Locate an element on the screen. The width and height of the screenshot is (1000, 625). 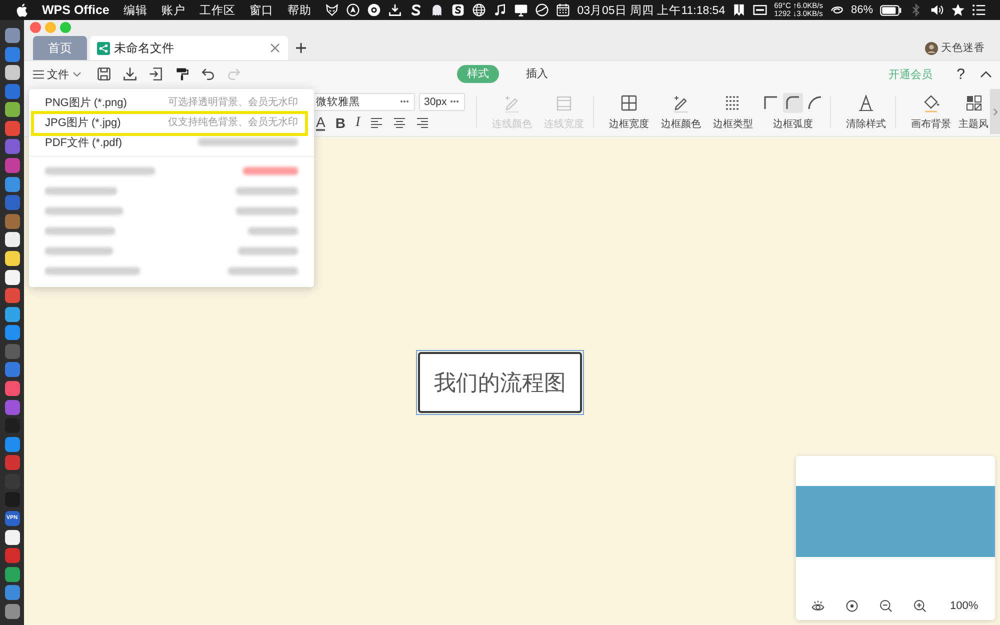
menu-item: PDF文件 (*.pdf) is located at coordinates (171, 142).